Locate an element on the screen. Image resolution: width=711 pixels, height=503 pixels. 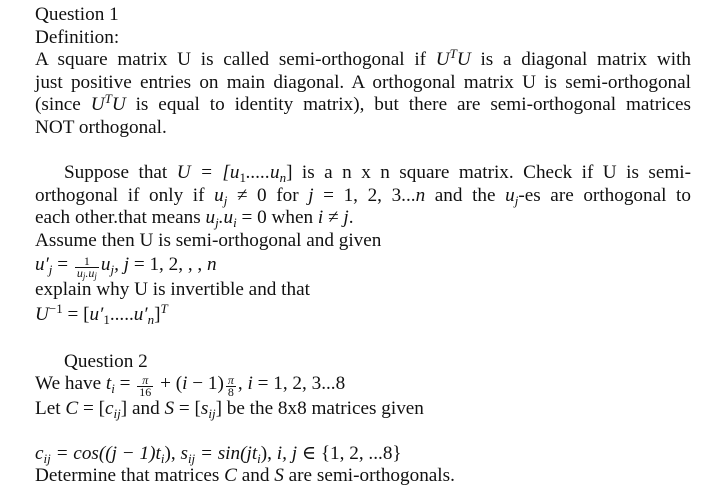
question2-title: Question 2 is located at coordinates (106, 361).